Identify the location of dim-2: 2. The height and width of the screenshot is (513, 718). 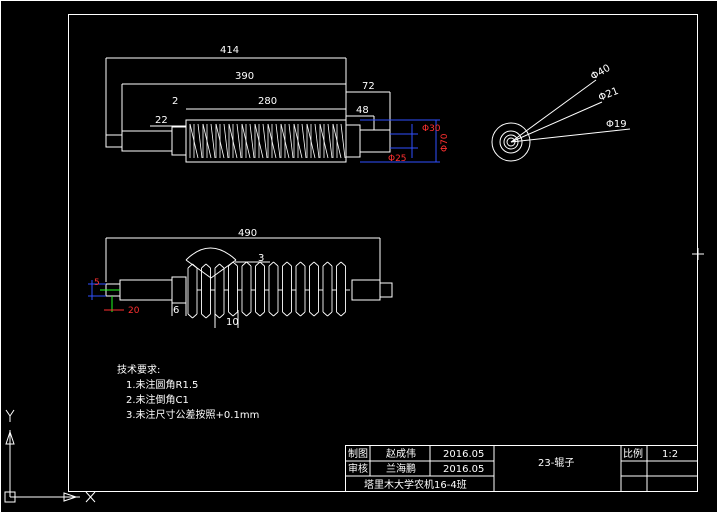
(175, 101).